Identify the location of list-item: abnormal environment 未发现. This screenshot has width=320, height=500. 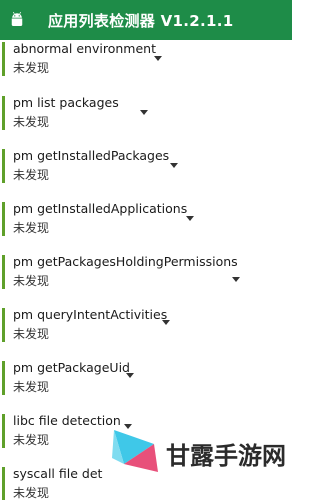
(146, 60).